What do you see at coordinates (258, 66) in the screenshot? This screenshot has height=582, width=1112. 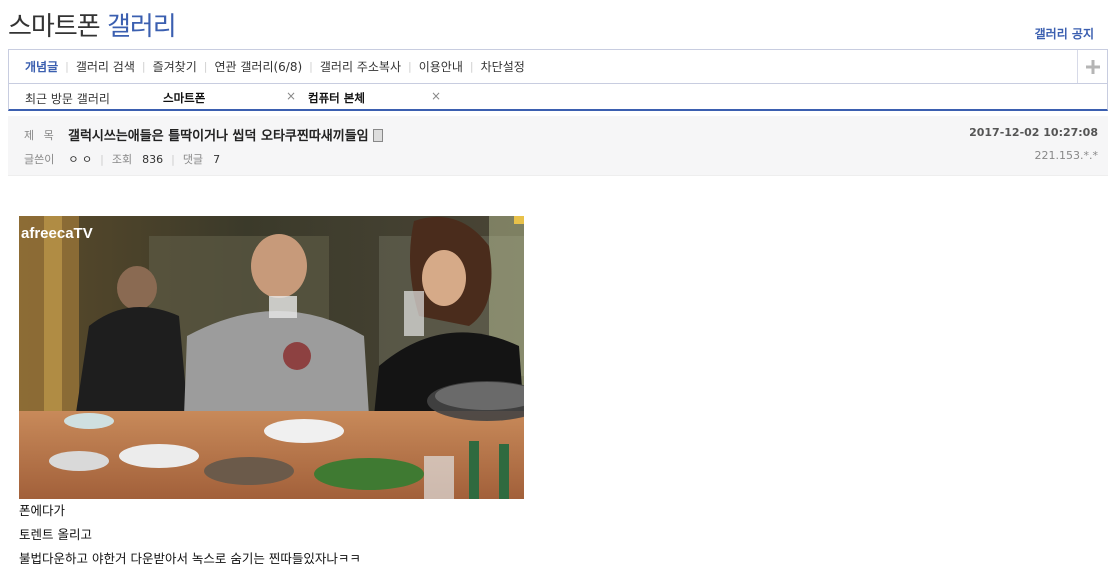 I see `tab-related-galleries: 연관 갤러리(6/8)` at bounding box center [258, 66].